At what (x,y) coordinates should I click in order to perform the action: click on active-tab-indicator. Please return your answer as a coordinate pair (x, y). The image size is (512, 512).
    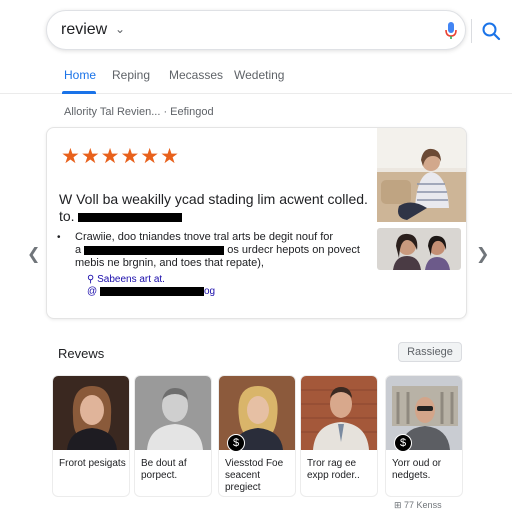
    Looking at the image, I should click on (79, 92).